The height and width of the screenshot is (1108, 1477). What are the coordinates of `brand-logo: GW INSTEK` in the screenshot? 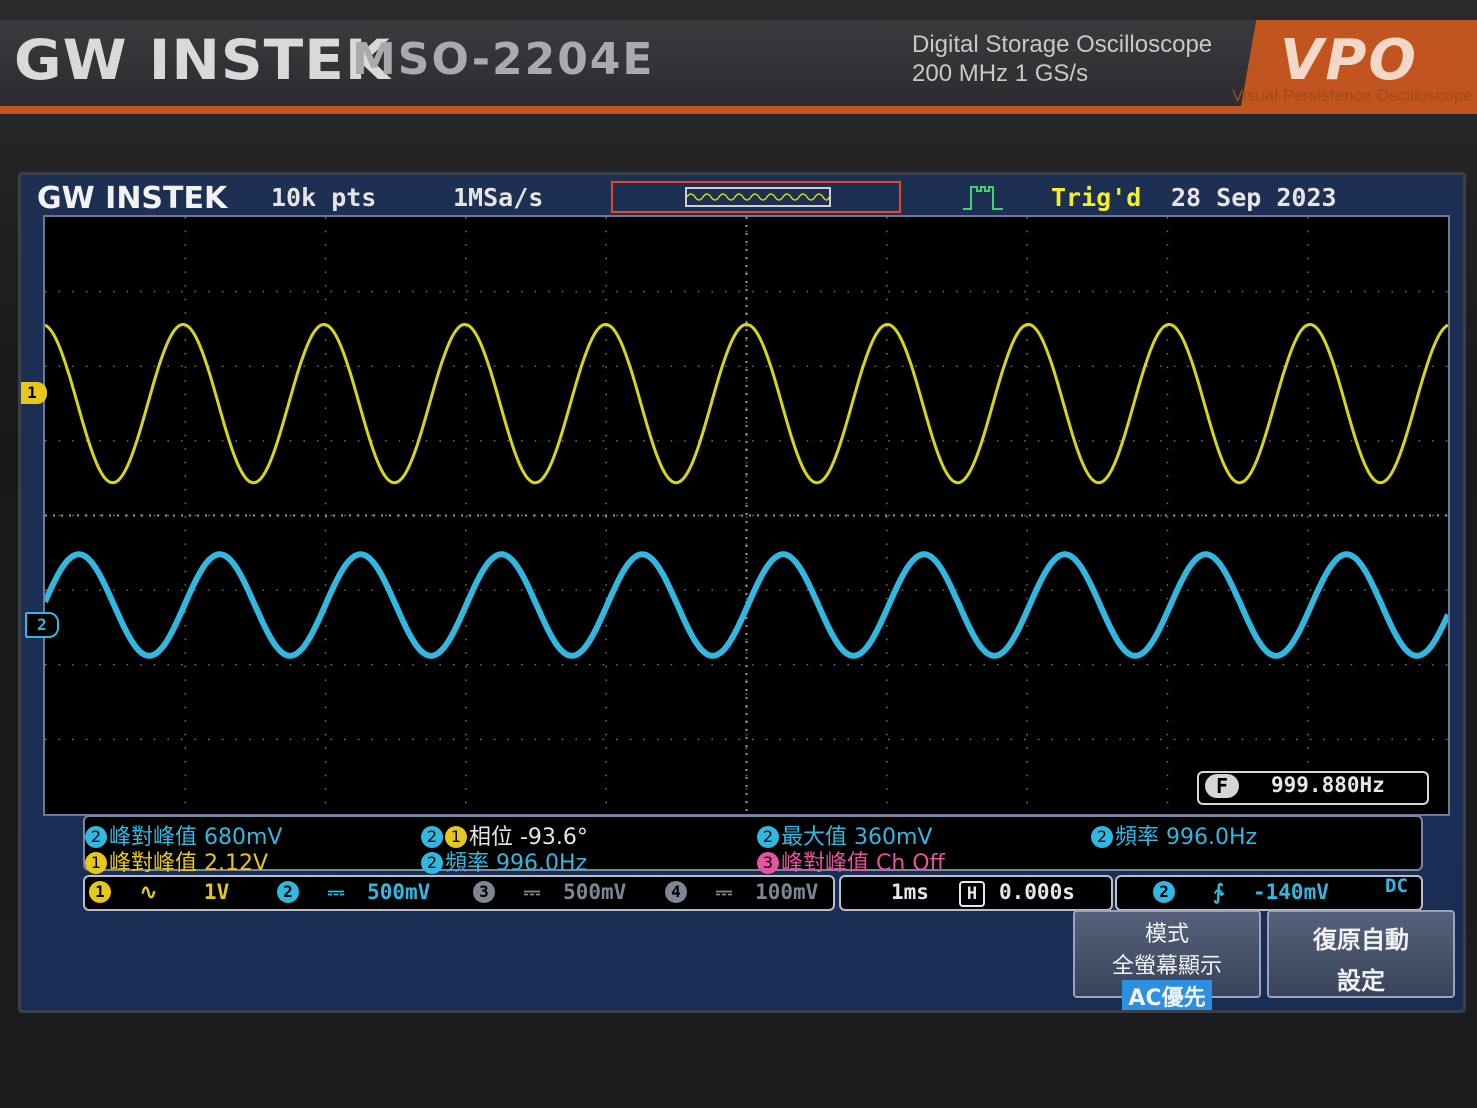 It's located at (202, 60).